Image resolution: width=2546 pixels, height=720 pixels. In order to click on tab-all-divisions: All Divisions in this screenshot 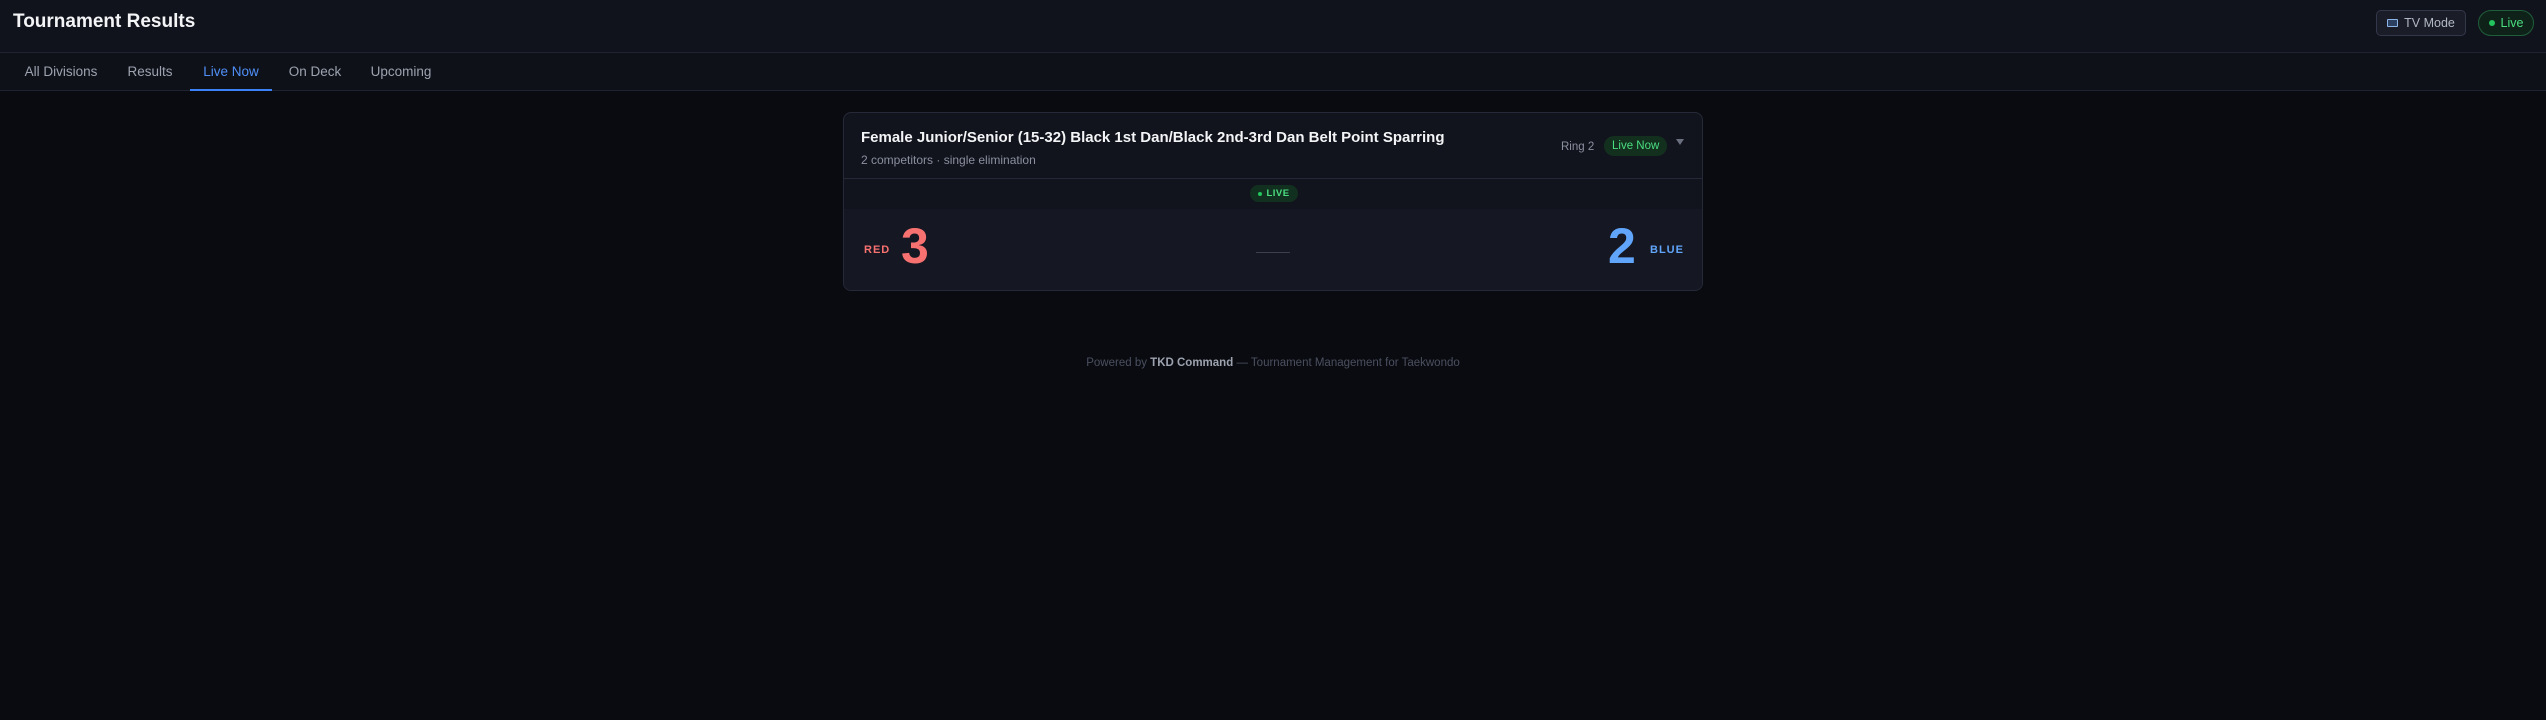, I will do `click(61, 72)`.